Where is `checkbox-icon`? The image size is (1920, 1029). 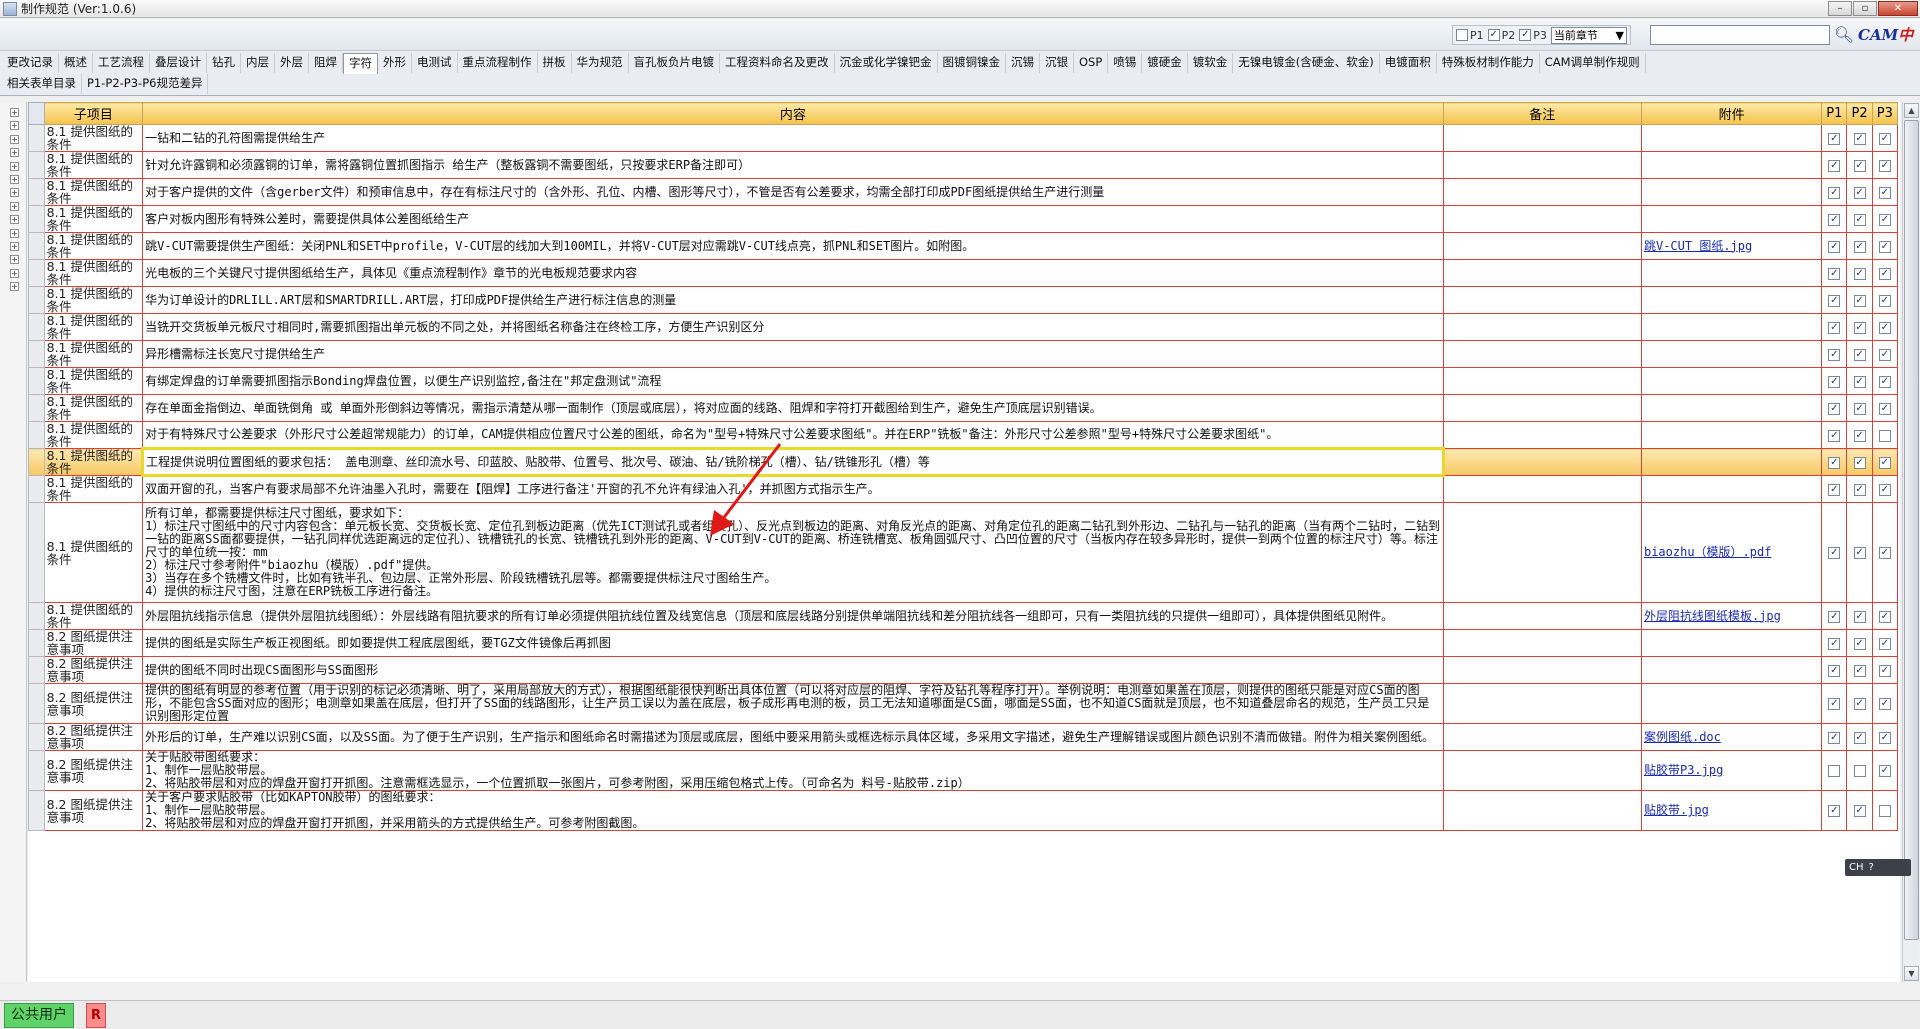
checkbox-icon is located at coordinates (1859, 771).